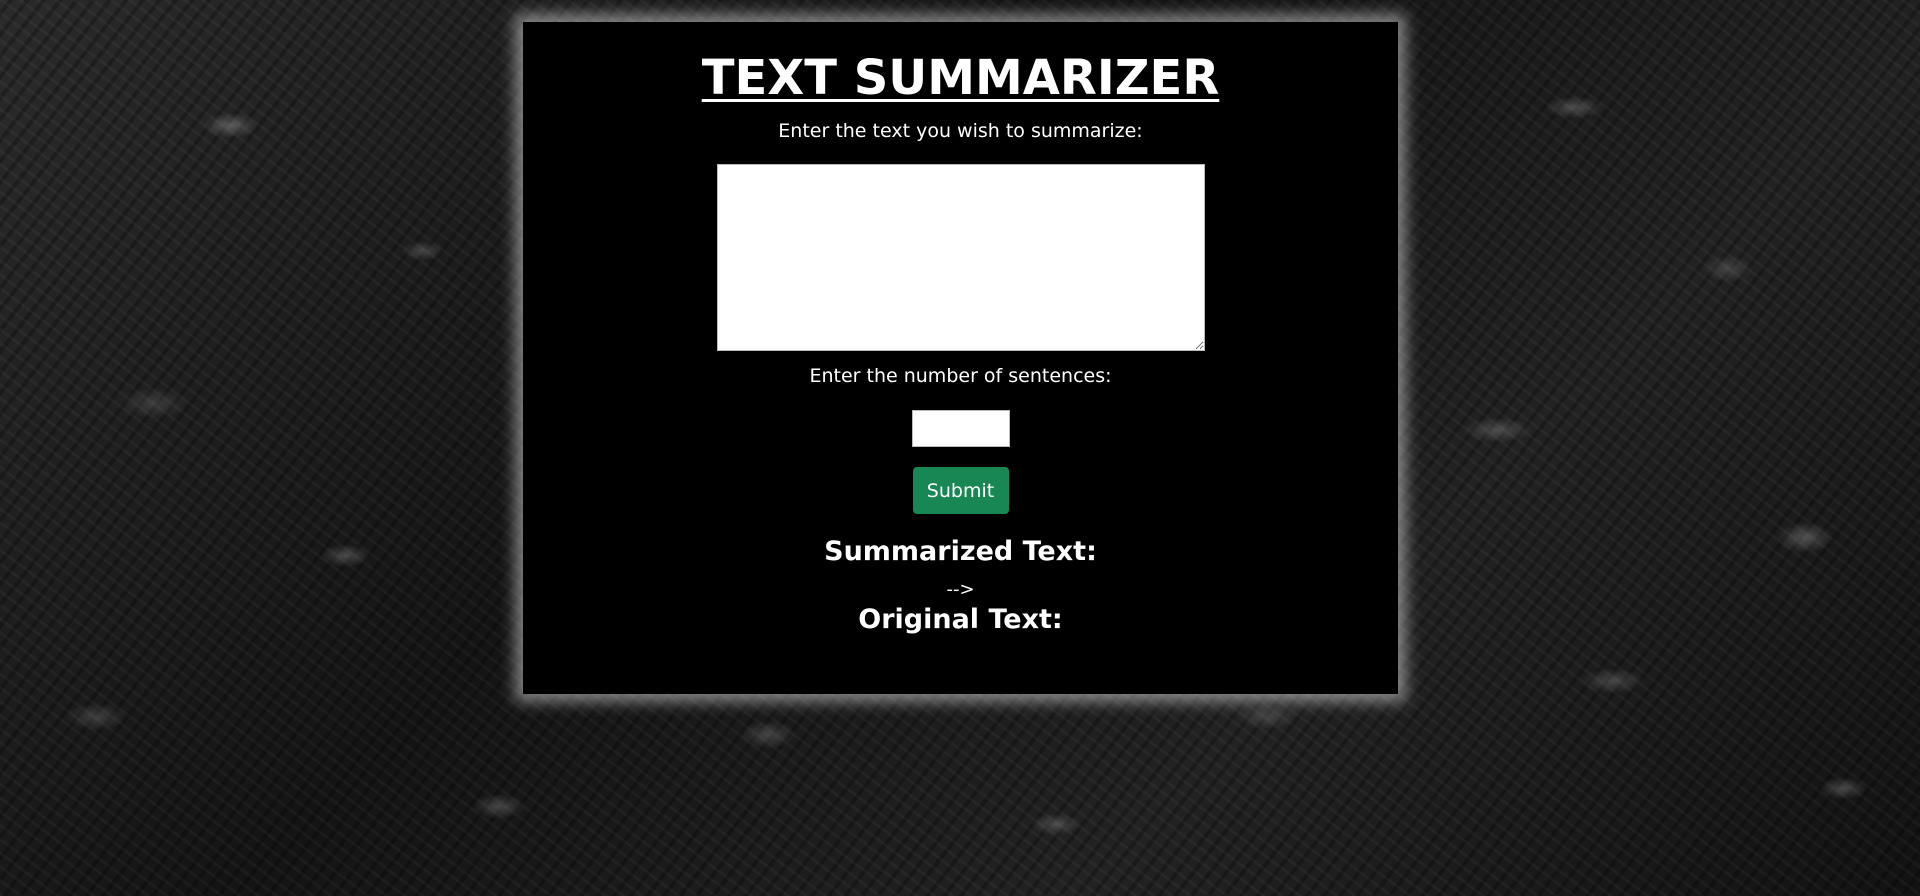  I want to click on page-title: TEXT SUMMARIZER, so click(960, 78).